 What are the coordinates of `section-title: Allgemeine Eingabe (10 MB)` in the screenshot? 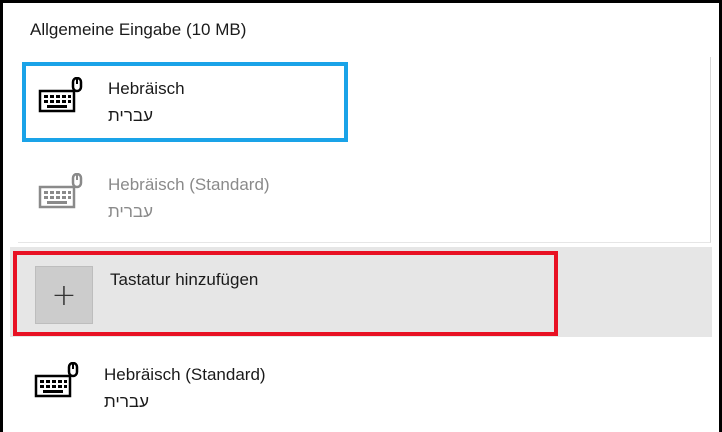 It's located at (138, 29).